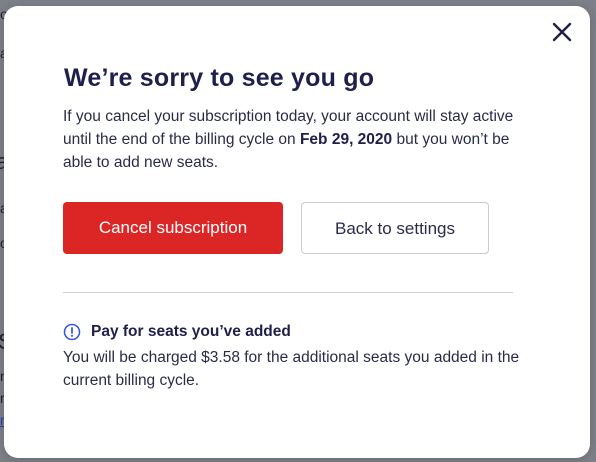 This screenshot has width=596, height=462. What do you see at coordinates (395, 228) in the screenshot?
I see `back-to-settings-button: Back to settings` at bounding box center [395, 228].